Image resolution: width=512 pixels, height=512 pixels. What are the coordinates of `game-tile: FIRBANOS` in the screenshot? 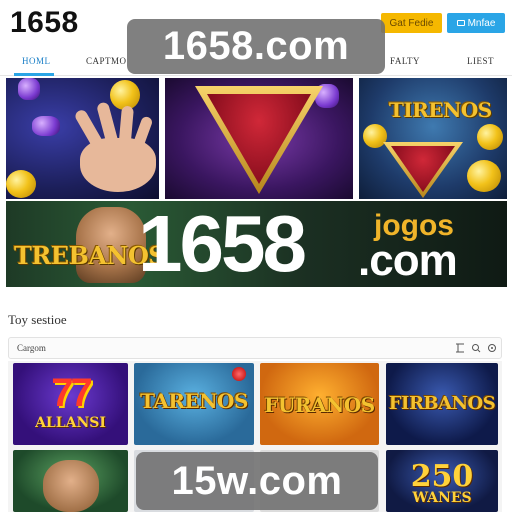 It's located at (442, 404).